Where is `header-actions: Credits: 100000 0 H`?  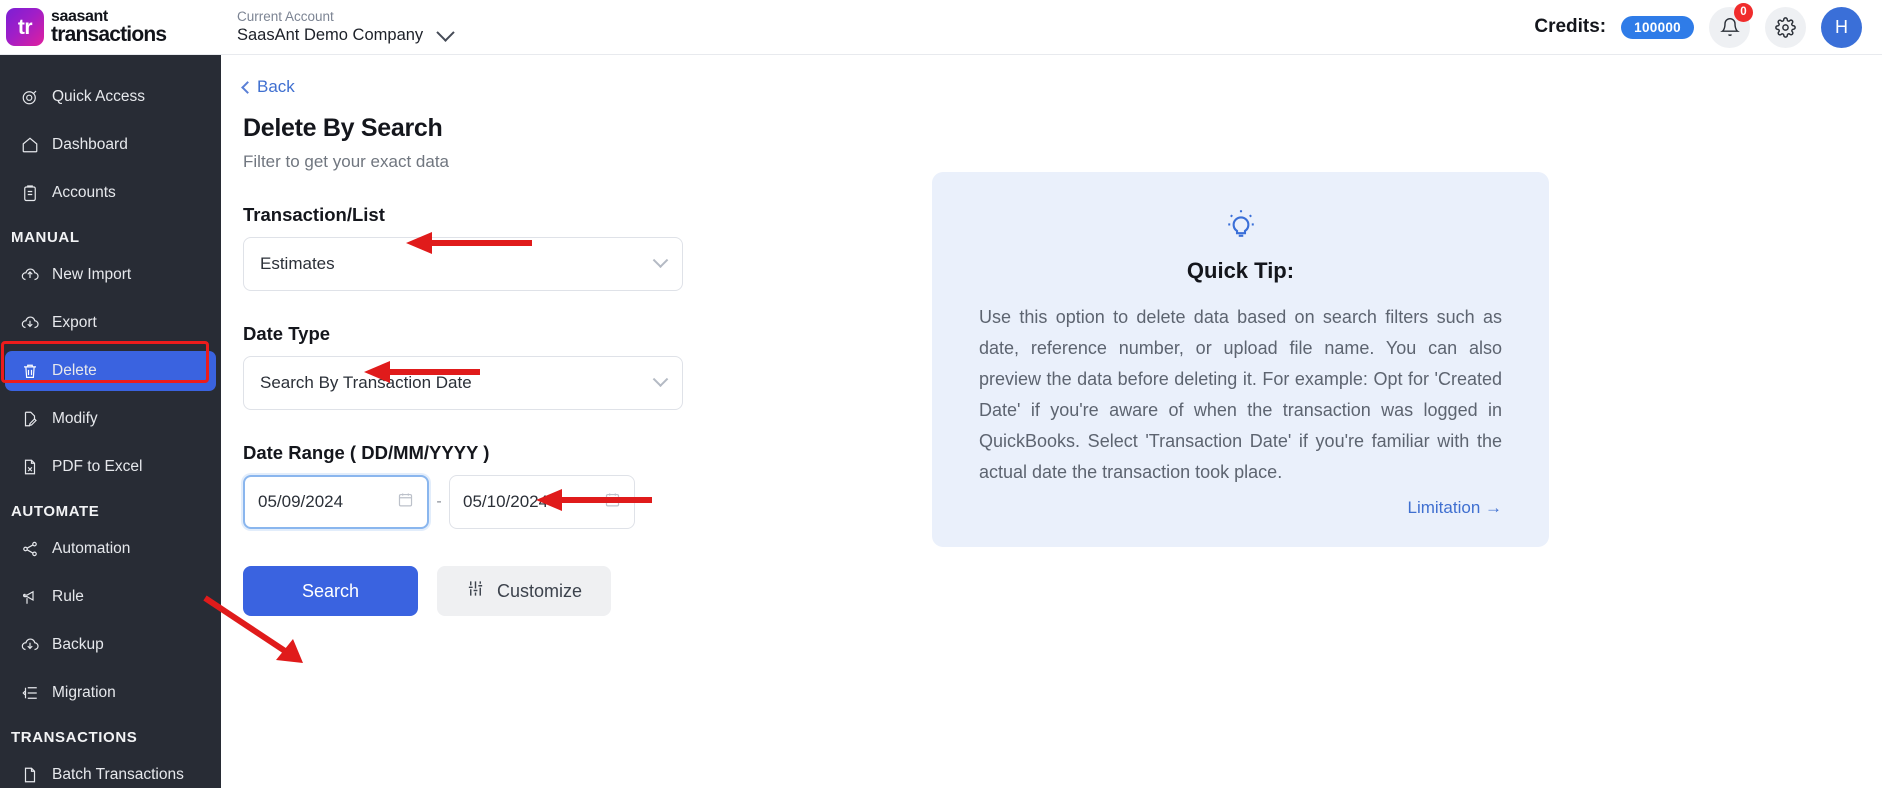
header-actions: Credits: 100000 0 H is located at coordinates (1708, 25).